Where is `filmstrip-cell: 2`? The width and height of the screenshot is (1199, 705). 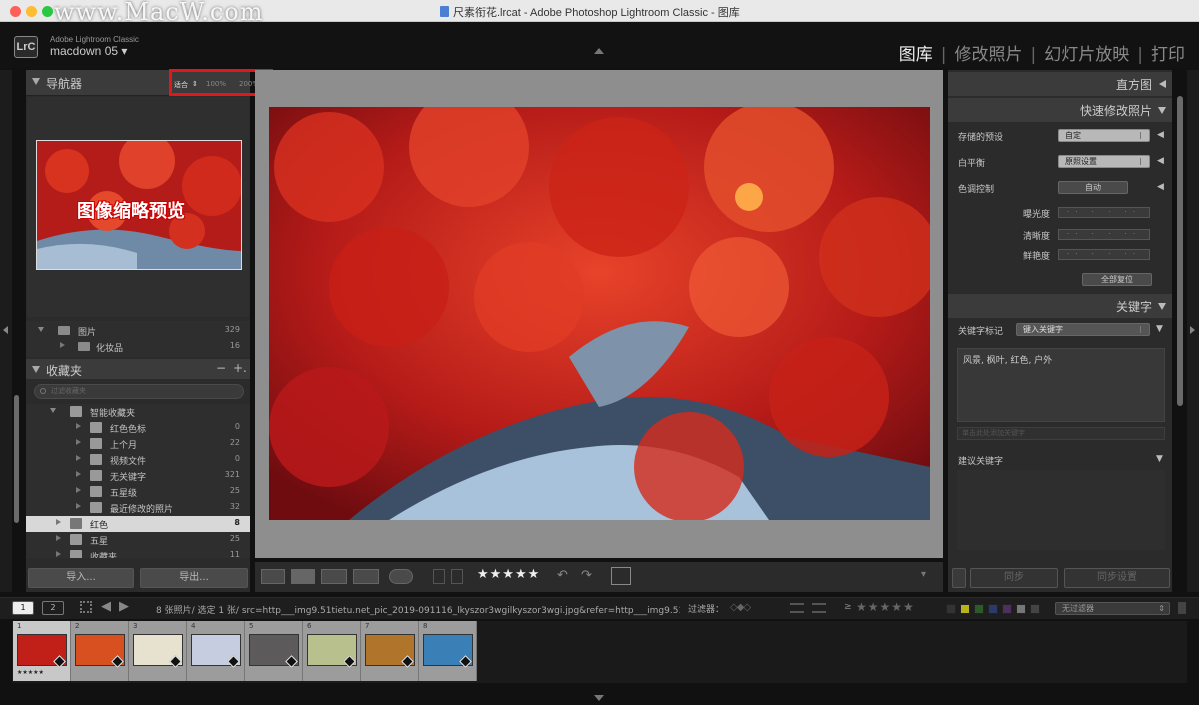
filmstrip-cell: 2 is located at coordinates (100, 651).